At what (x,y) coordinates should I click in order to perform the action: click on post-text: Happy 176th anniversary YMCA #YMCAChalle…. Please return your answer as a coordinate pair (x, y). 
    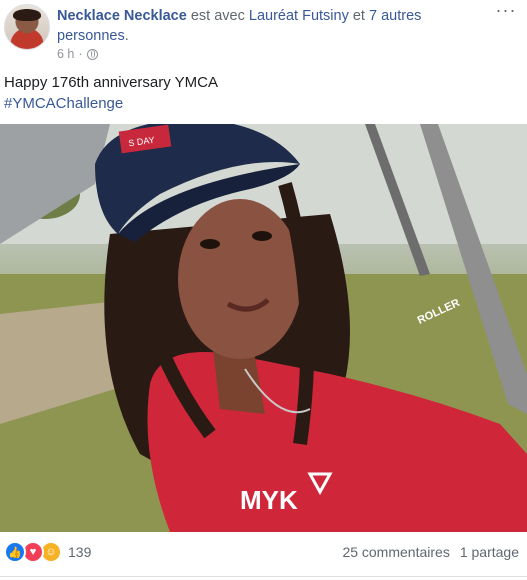
    Looking at the image, I should click on (111, 93).